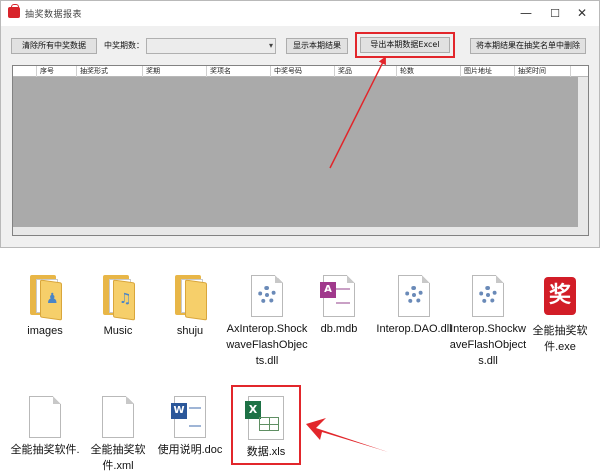 The width and height of the screenshot is (600, 474). I want to click on arrow-to-export-button, so click(357, 112).